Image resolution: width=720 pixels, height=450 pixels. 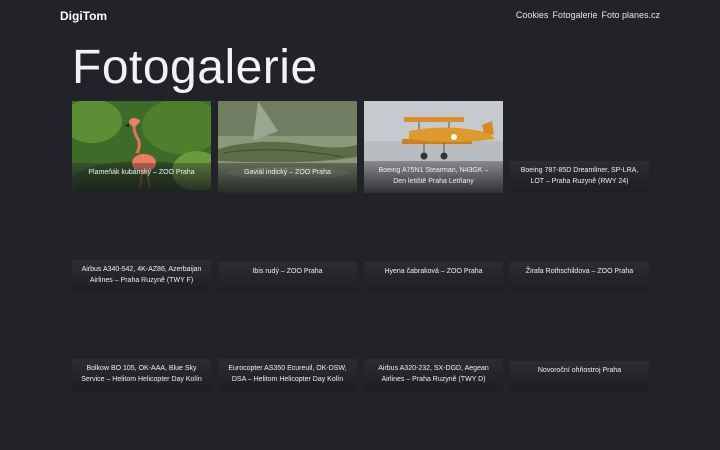 I want to click on card-caption: Ibis rudý – ZOO Praha, so click(x=287, y=277).